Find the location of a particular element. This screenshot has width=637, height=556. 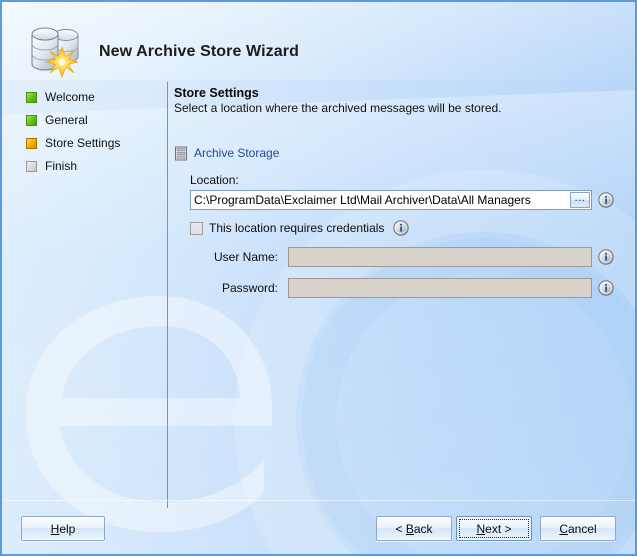

credentials-checkbox-row: This location requires credentials is located at coordinates (407, 228).